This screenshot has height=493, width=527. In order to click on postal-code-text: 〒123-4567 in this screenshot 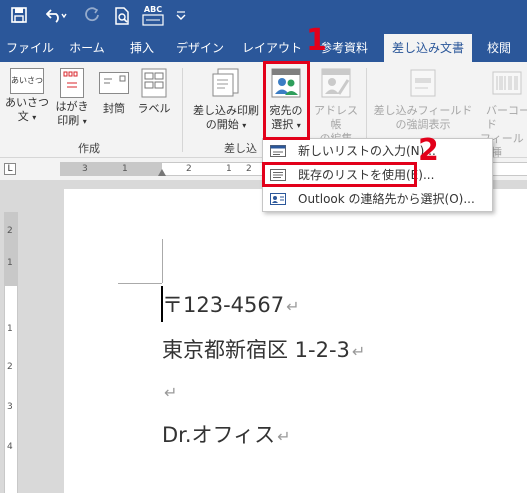, I will do `click(223, 305)`.